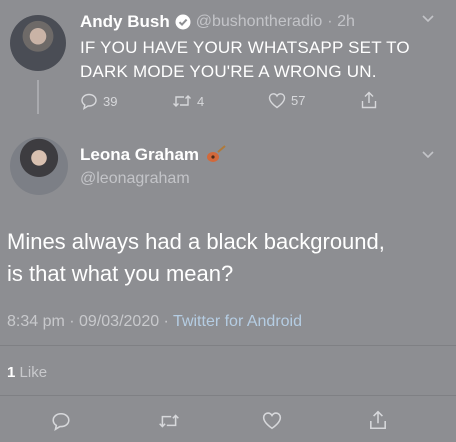 The image size is (456, 442). I want to click on tweet-text-line: IF YOU HAVE YOUR WHATSAPP SET TO, so click(245, 47).